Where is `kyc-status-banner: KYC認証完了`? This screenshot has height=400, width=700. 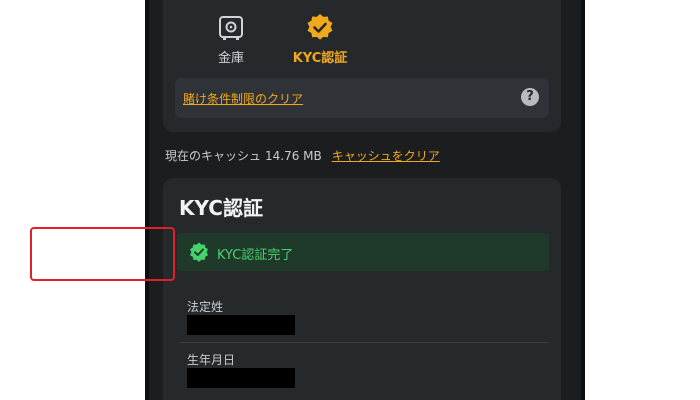
kyc-status-banner: KYC認証完了 is located at coordinates (363, 252).